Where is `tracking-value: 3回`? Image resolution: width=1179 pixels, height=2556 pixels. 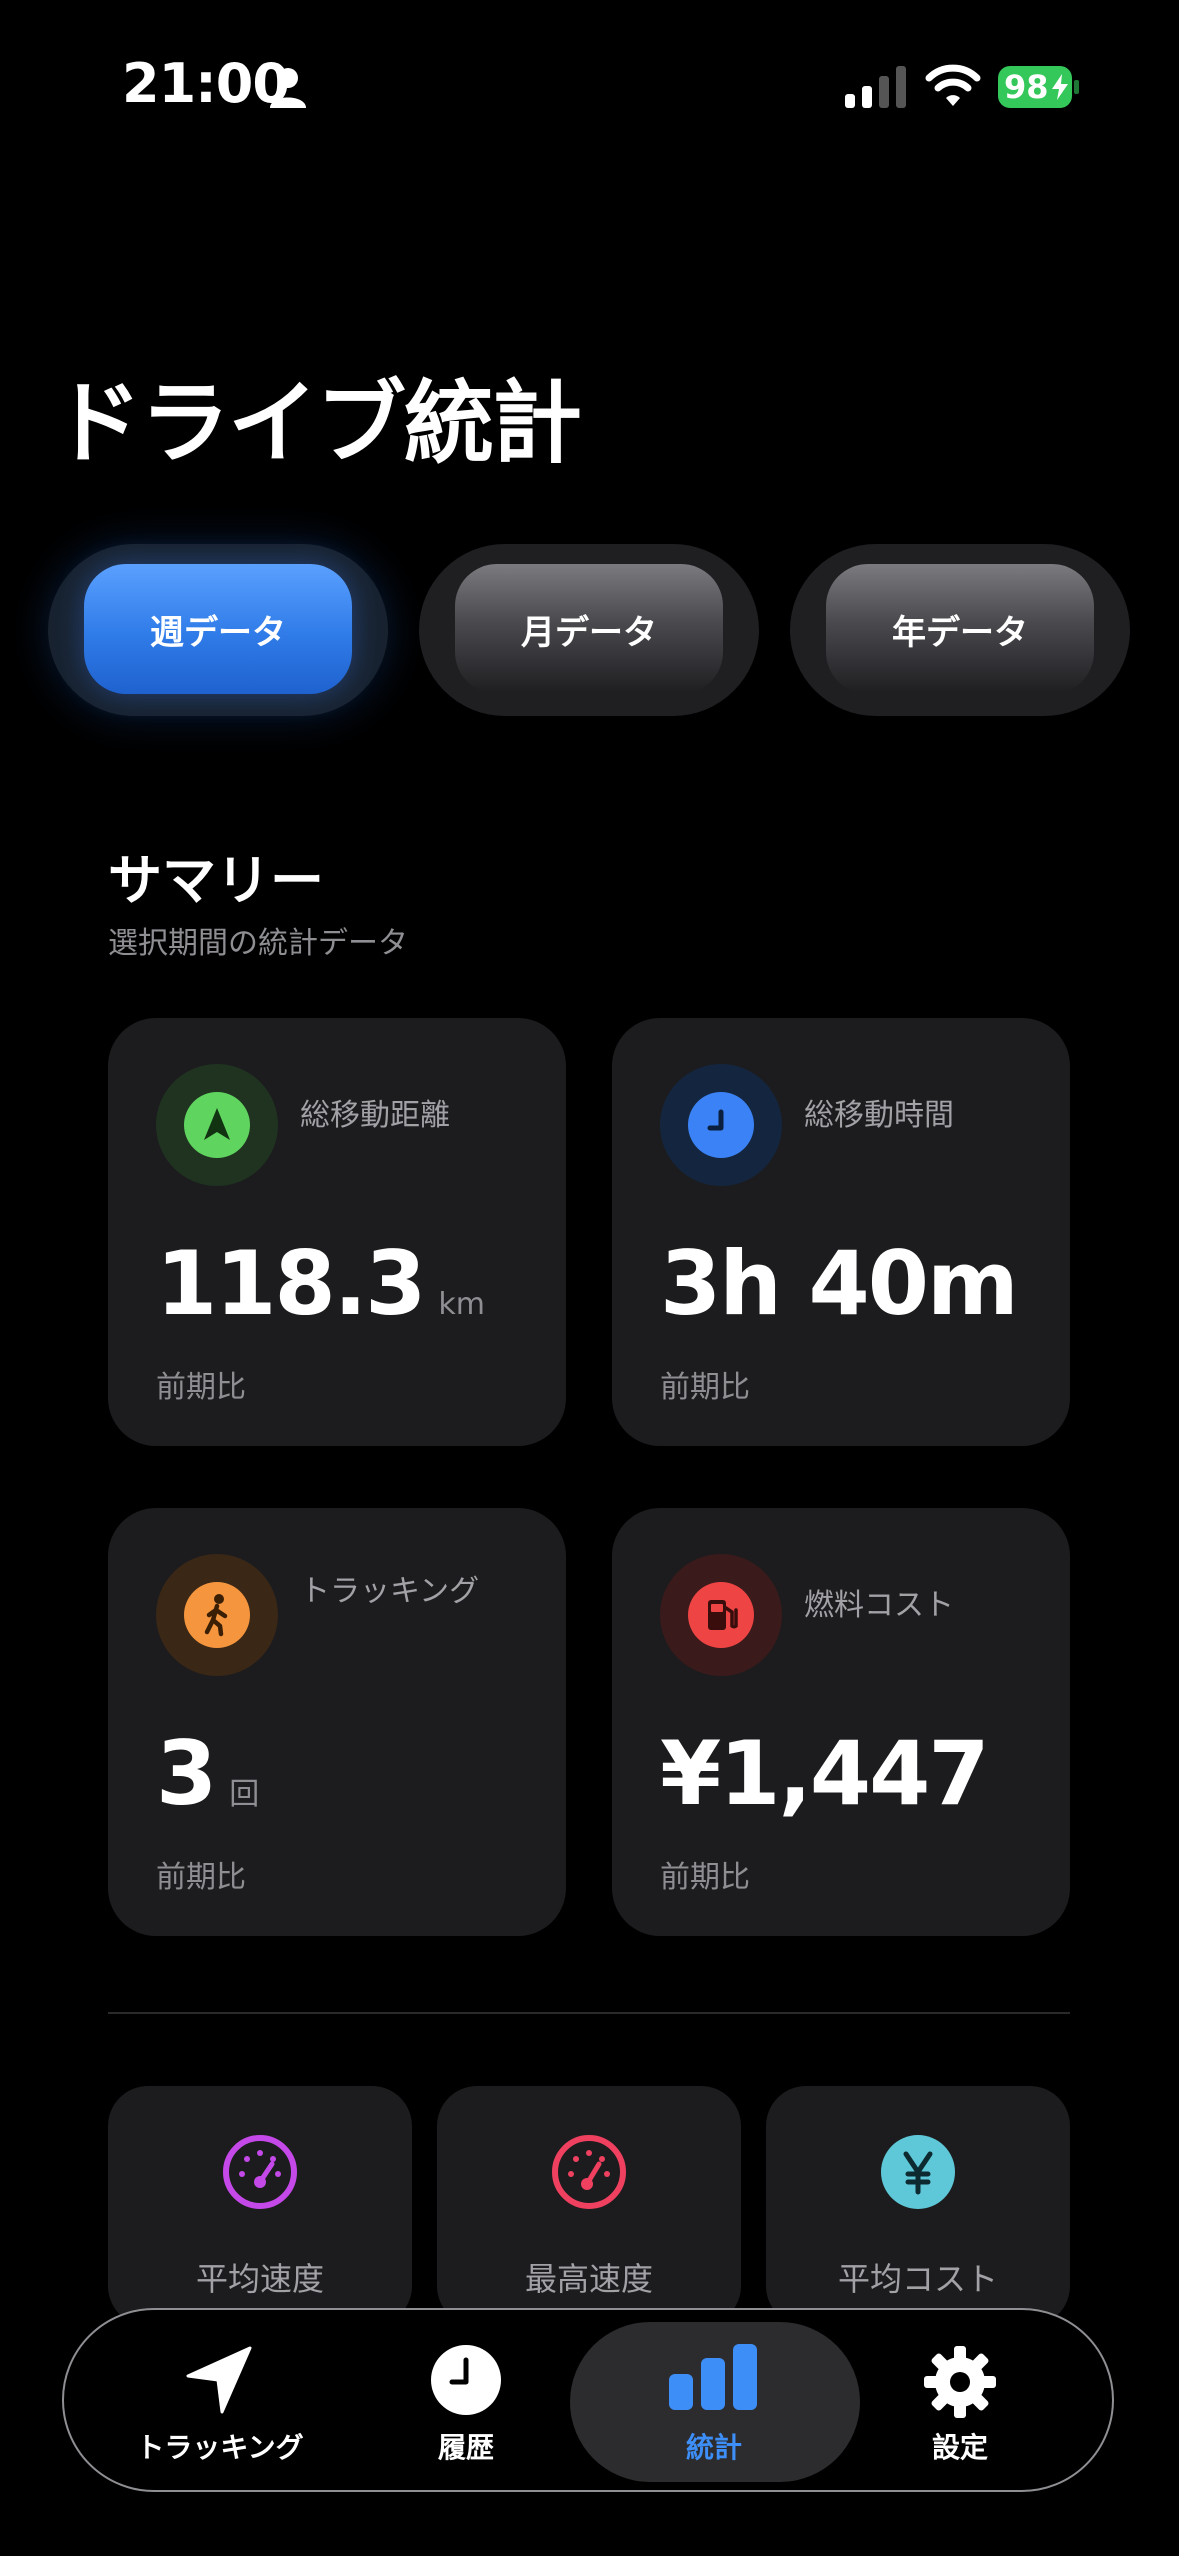 tracking-value: 3回 is located at coordinates (208, 1773).